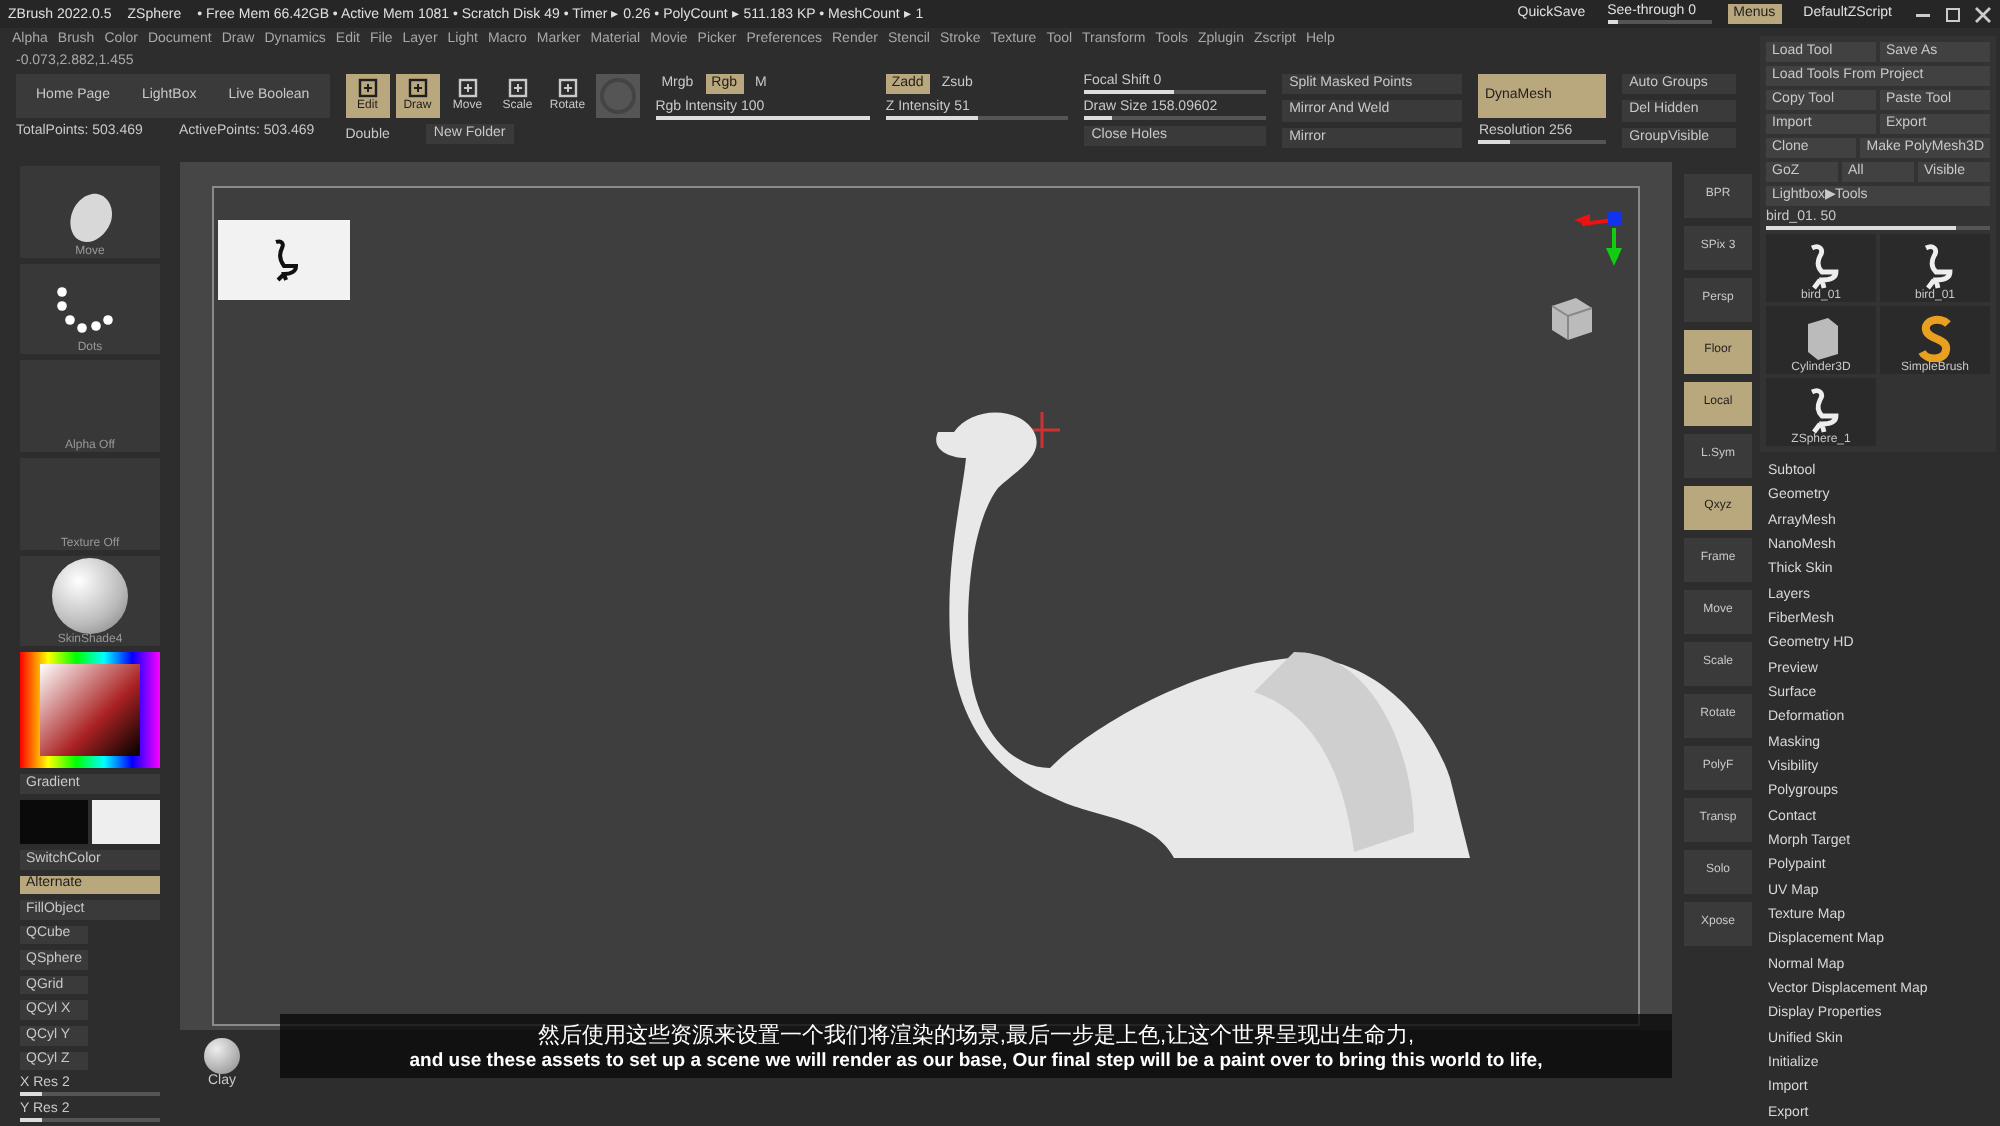 The height and width of the screenshot is (1126, 2000). Describe the element at coordinates (976, 1061) in the screenshot. I see `subtitle-english: and use these assets to set up a scene we will render as our base, Our final step will be a paint over to bring this world to life,` at that location.